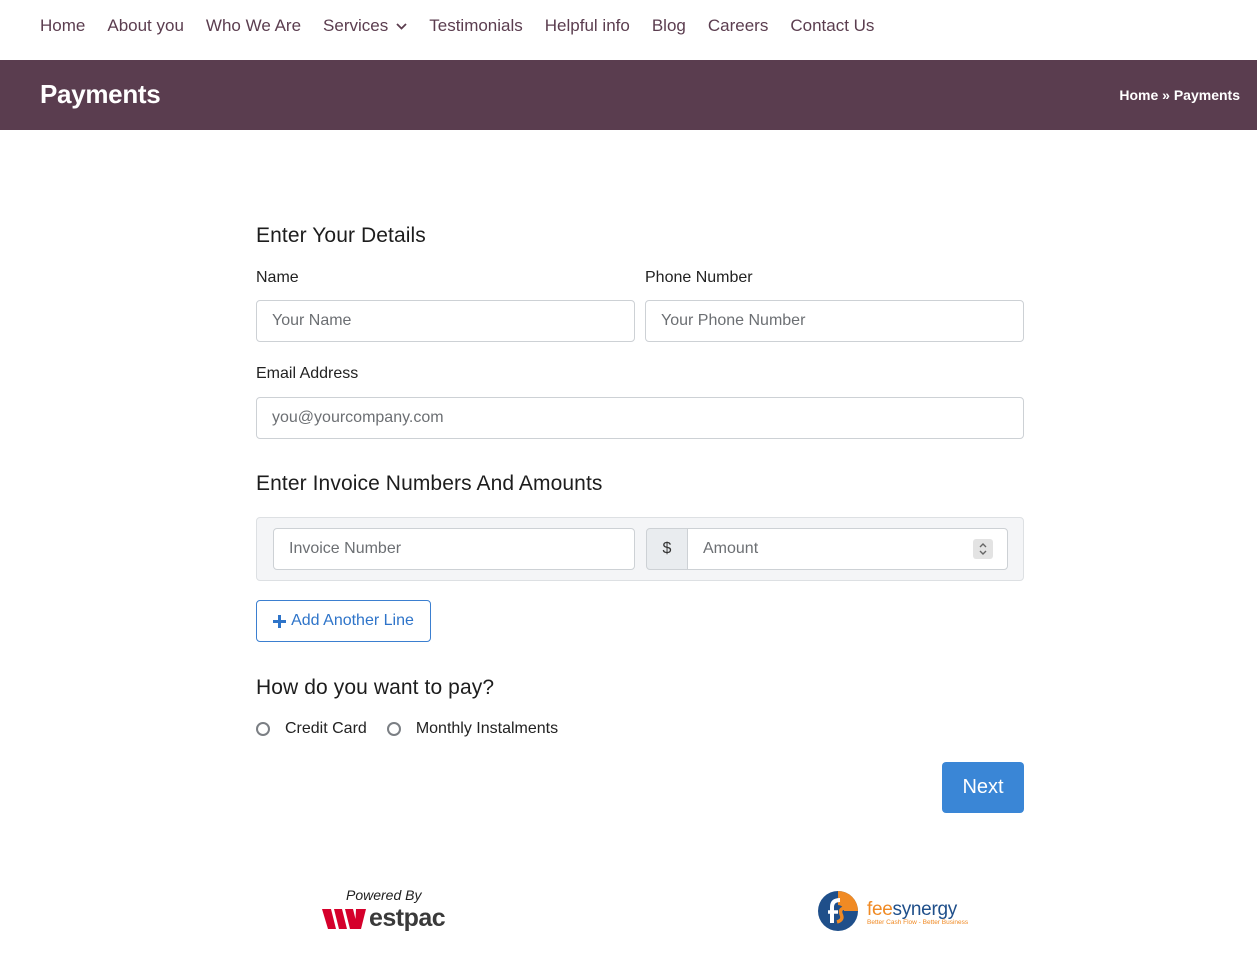 This screenshot has height=980, width=1257. I want to click on nav-item-helpful-info: Helpful info, so click(587, 26).